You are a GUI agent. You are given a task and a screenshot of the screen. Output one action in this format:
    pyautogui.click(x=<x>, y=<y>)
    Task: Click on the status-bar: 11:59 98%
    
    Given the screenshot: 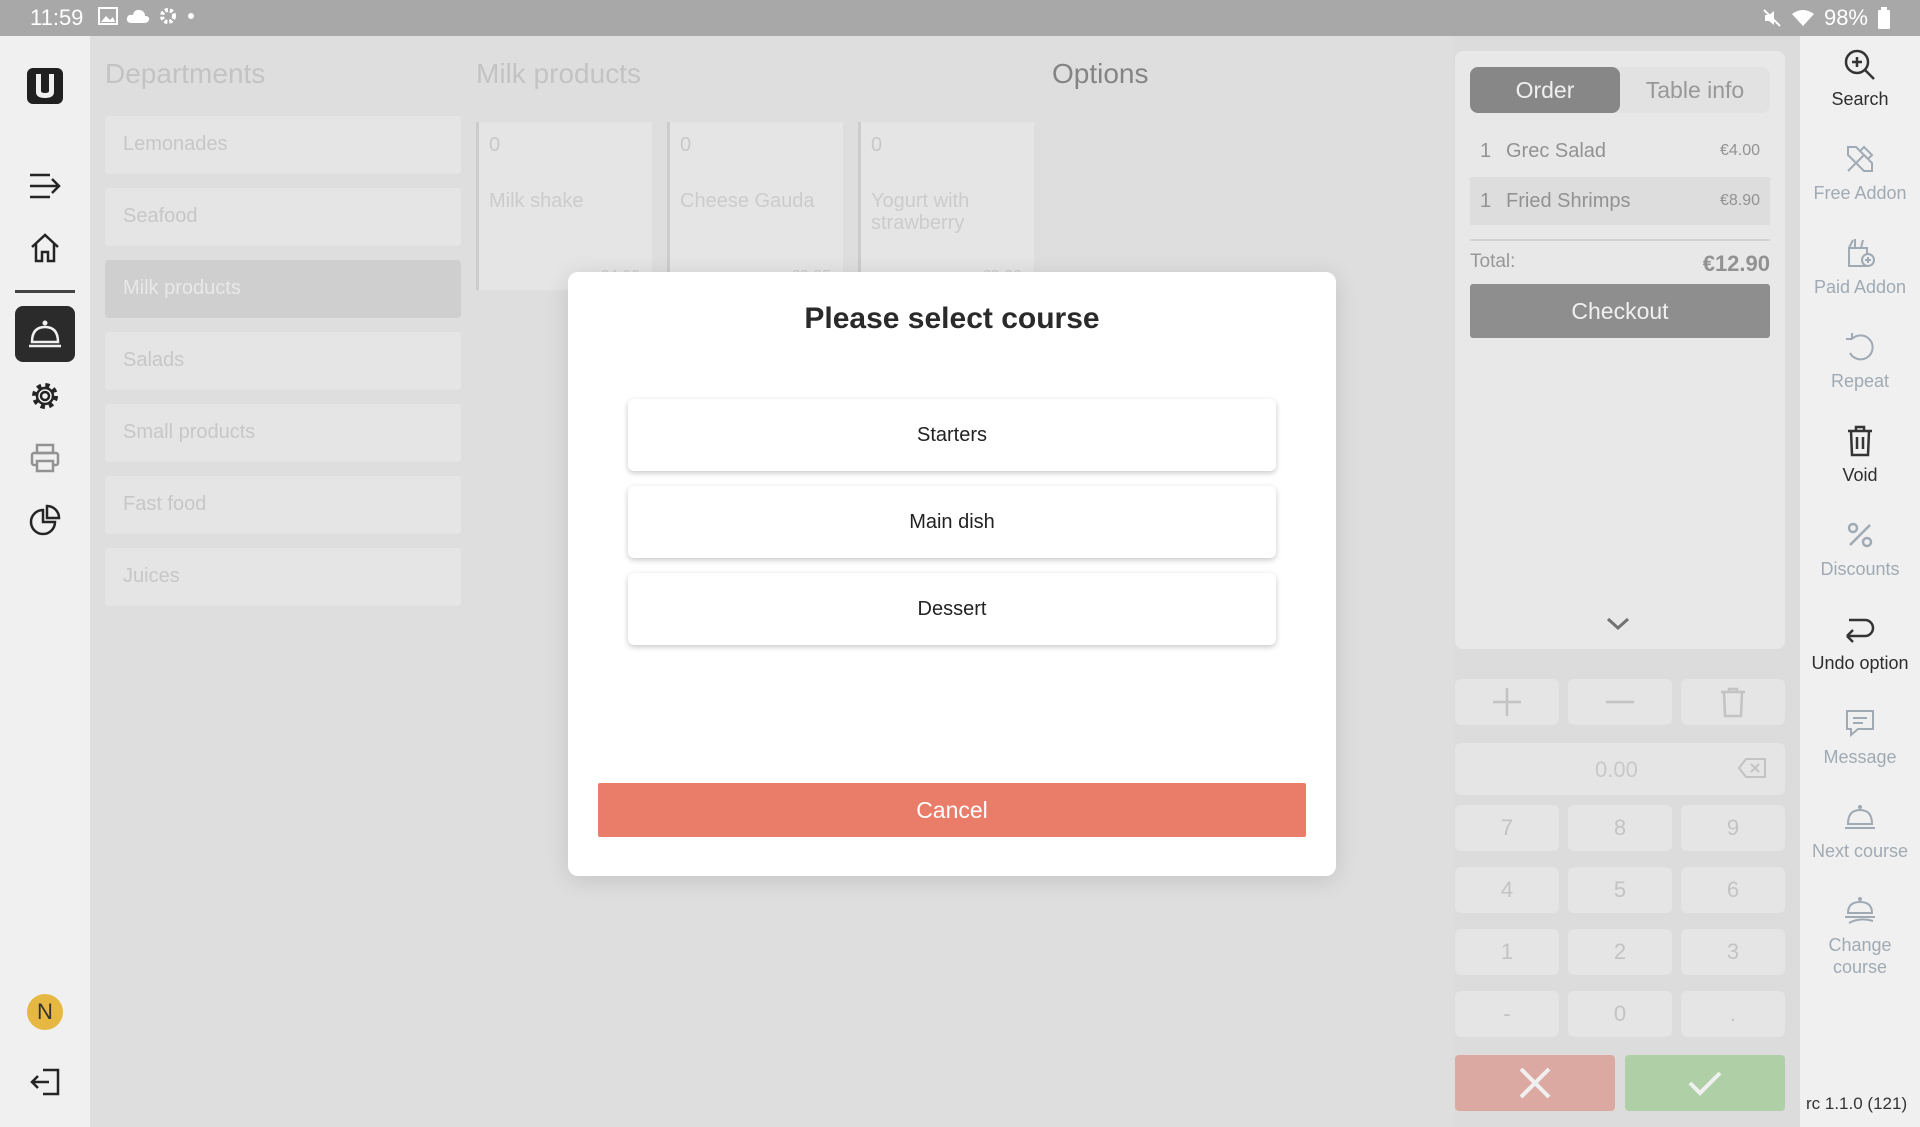 What is the action you would take?
    pyautogui.click(x=960, y=18)
    